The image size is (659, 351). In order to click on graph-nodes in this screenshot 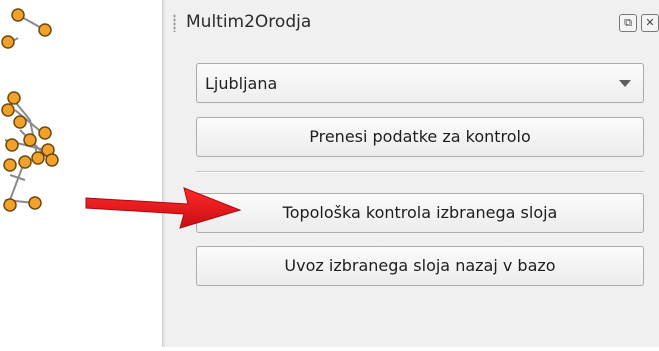, I will do `click(30, 110)`.